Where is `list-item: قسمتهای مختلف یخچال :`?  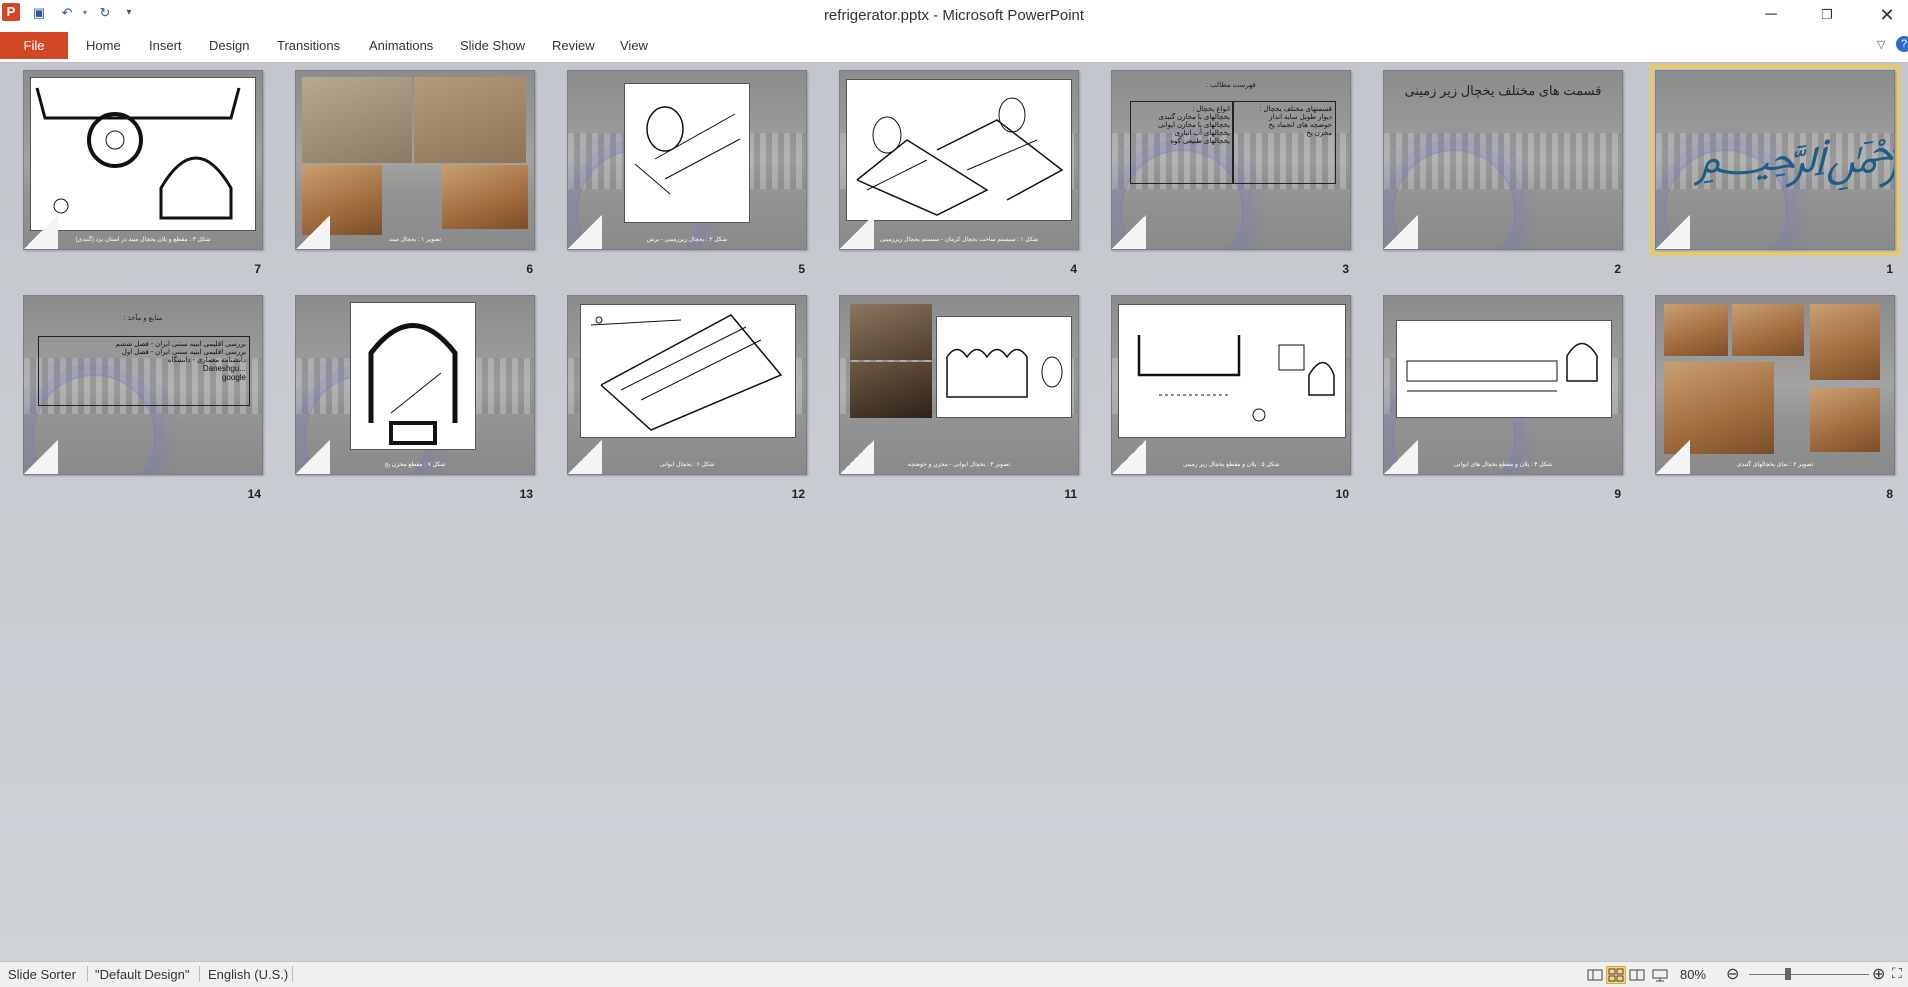 list-item: قسمتهای مختلف یخچال : is located at coordinates (1295, 109).